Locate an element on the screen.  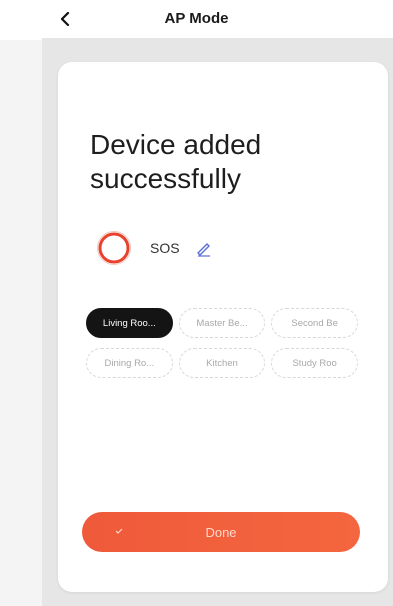
ring-icon is located at coordinates (114, 248).